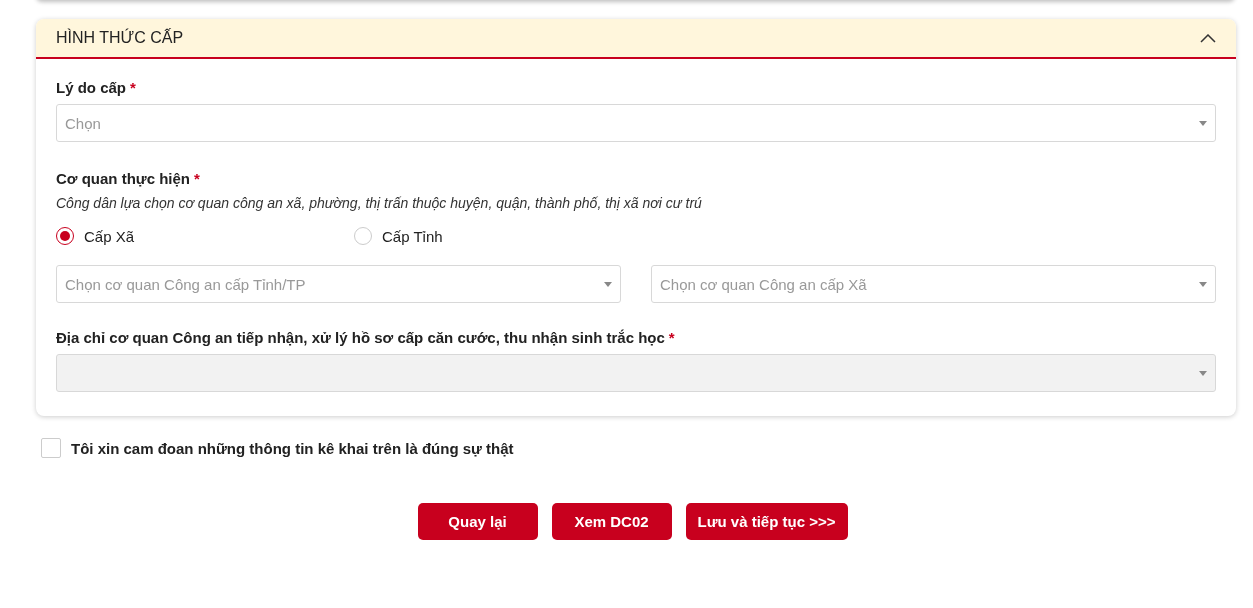  Describe the element at coordinates (477, 521) in the screenshot. I see `action-button: Quay lại` at that location.